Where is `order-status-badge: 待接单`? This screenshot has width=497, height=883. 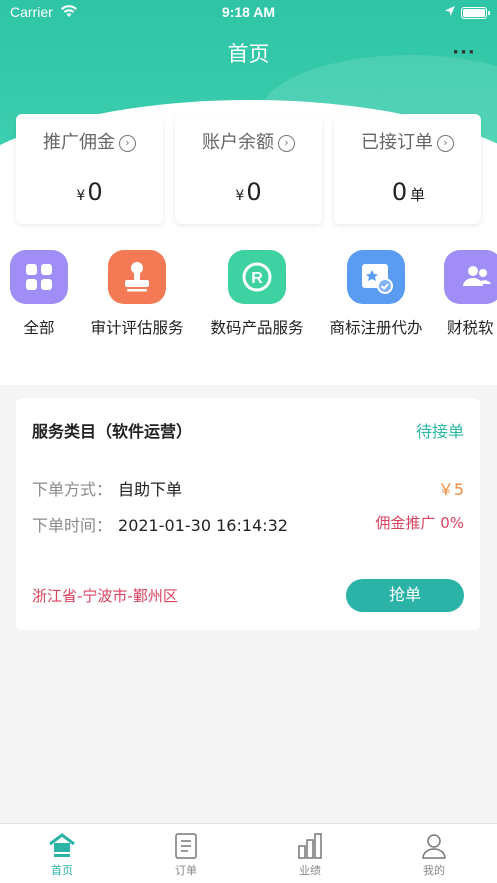
order-status-badge: 待接单 is located at coordinates (439, 431).